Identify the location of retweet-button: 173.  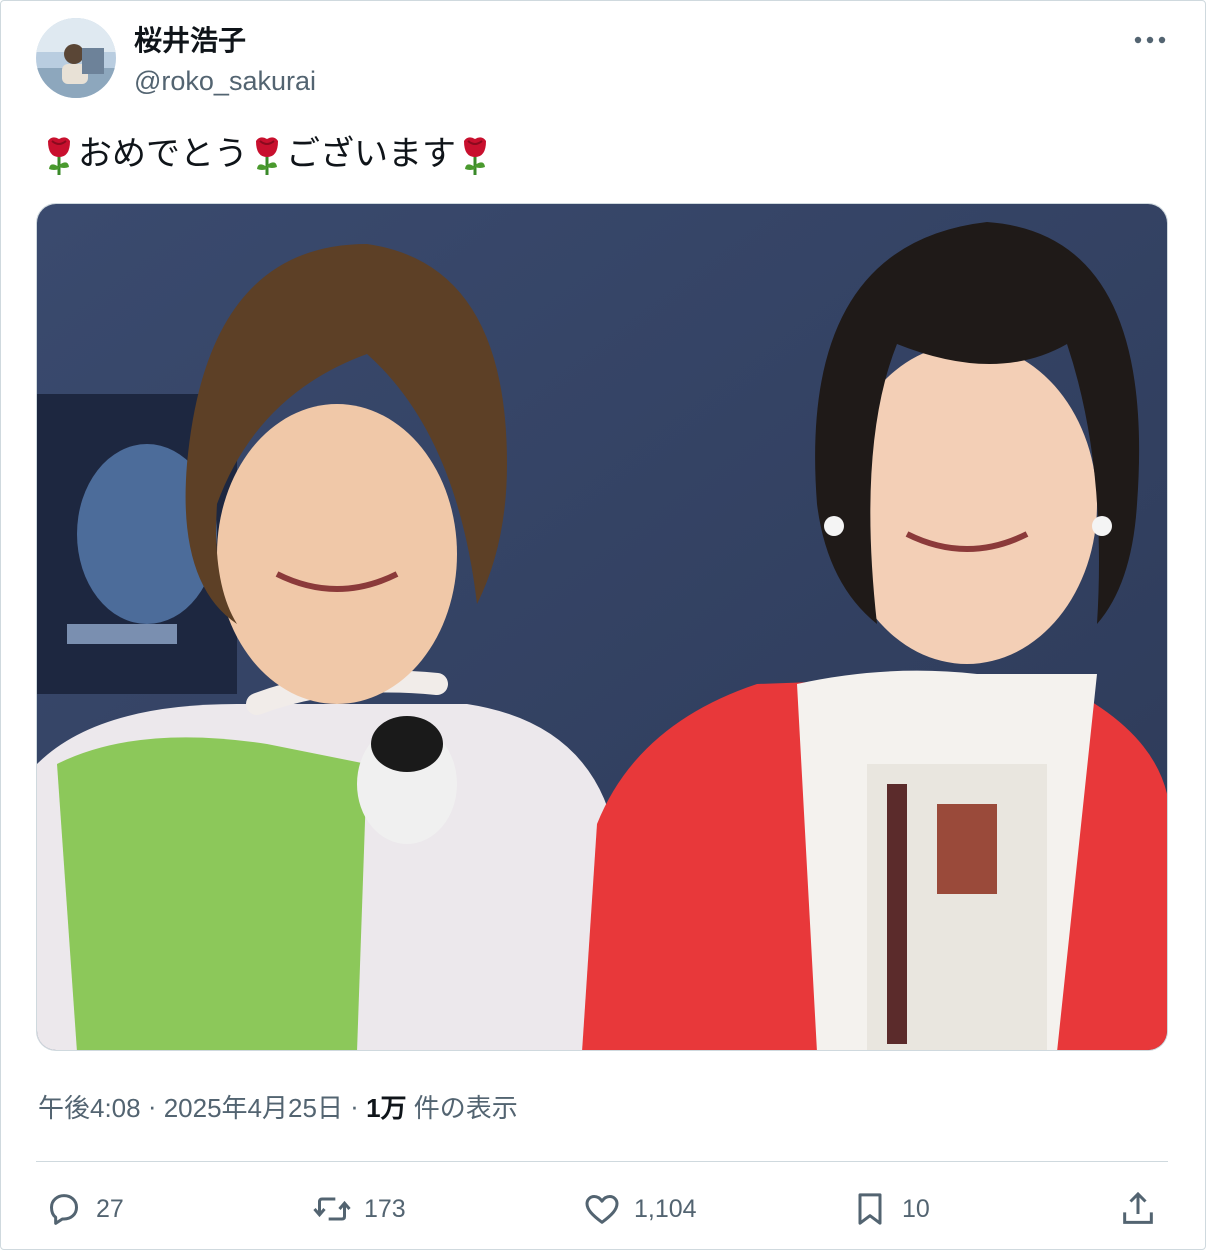
(359, 1209).